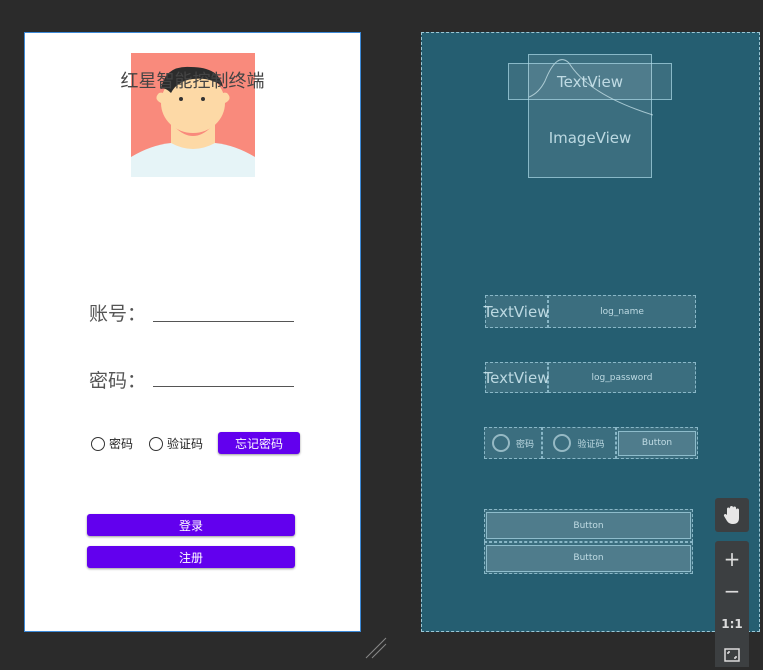  I want to click on actual-size-button: 1:1, so click(732, 624).